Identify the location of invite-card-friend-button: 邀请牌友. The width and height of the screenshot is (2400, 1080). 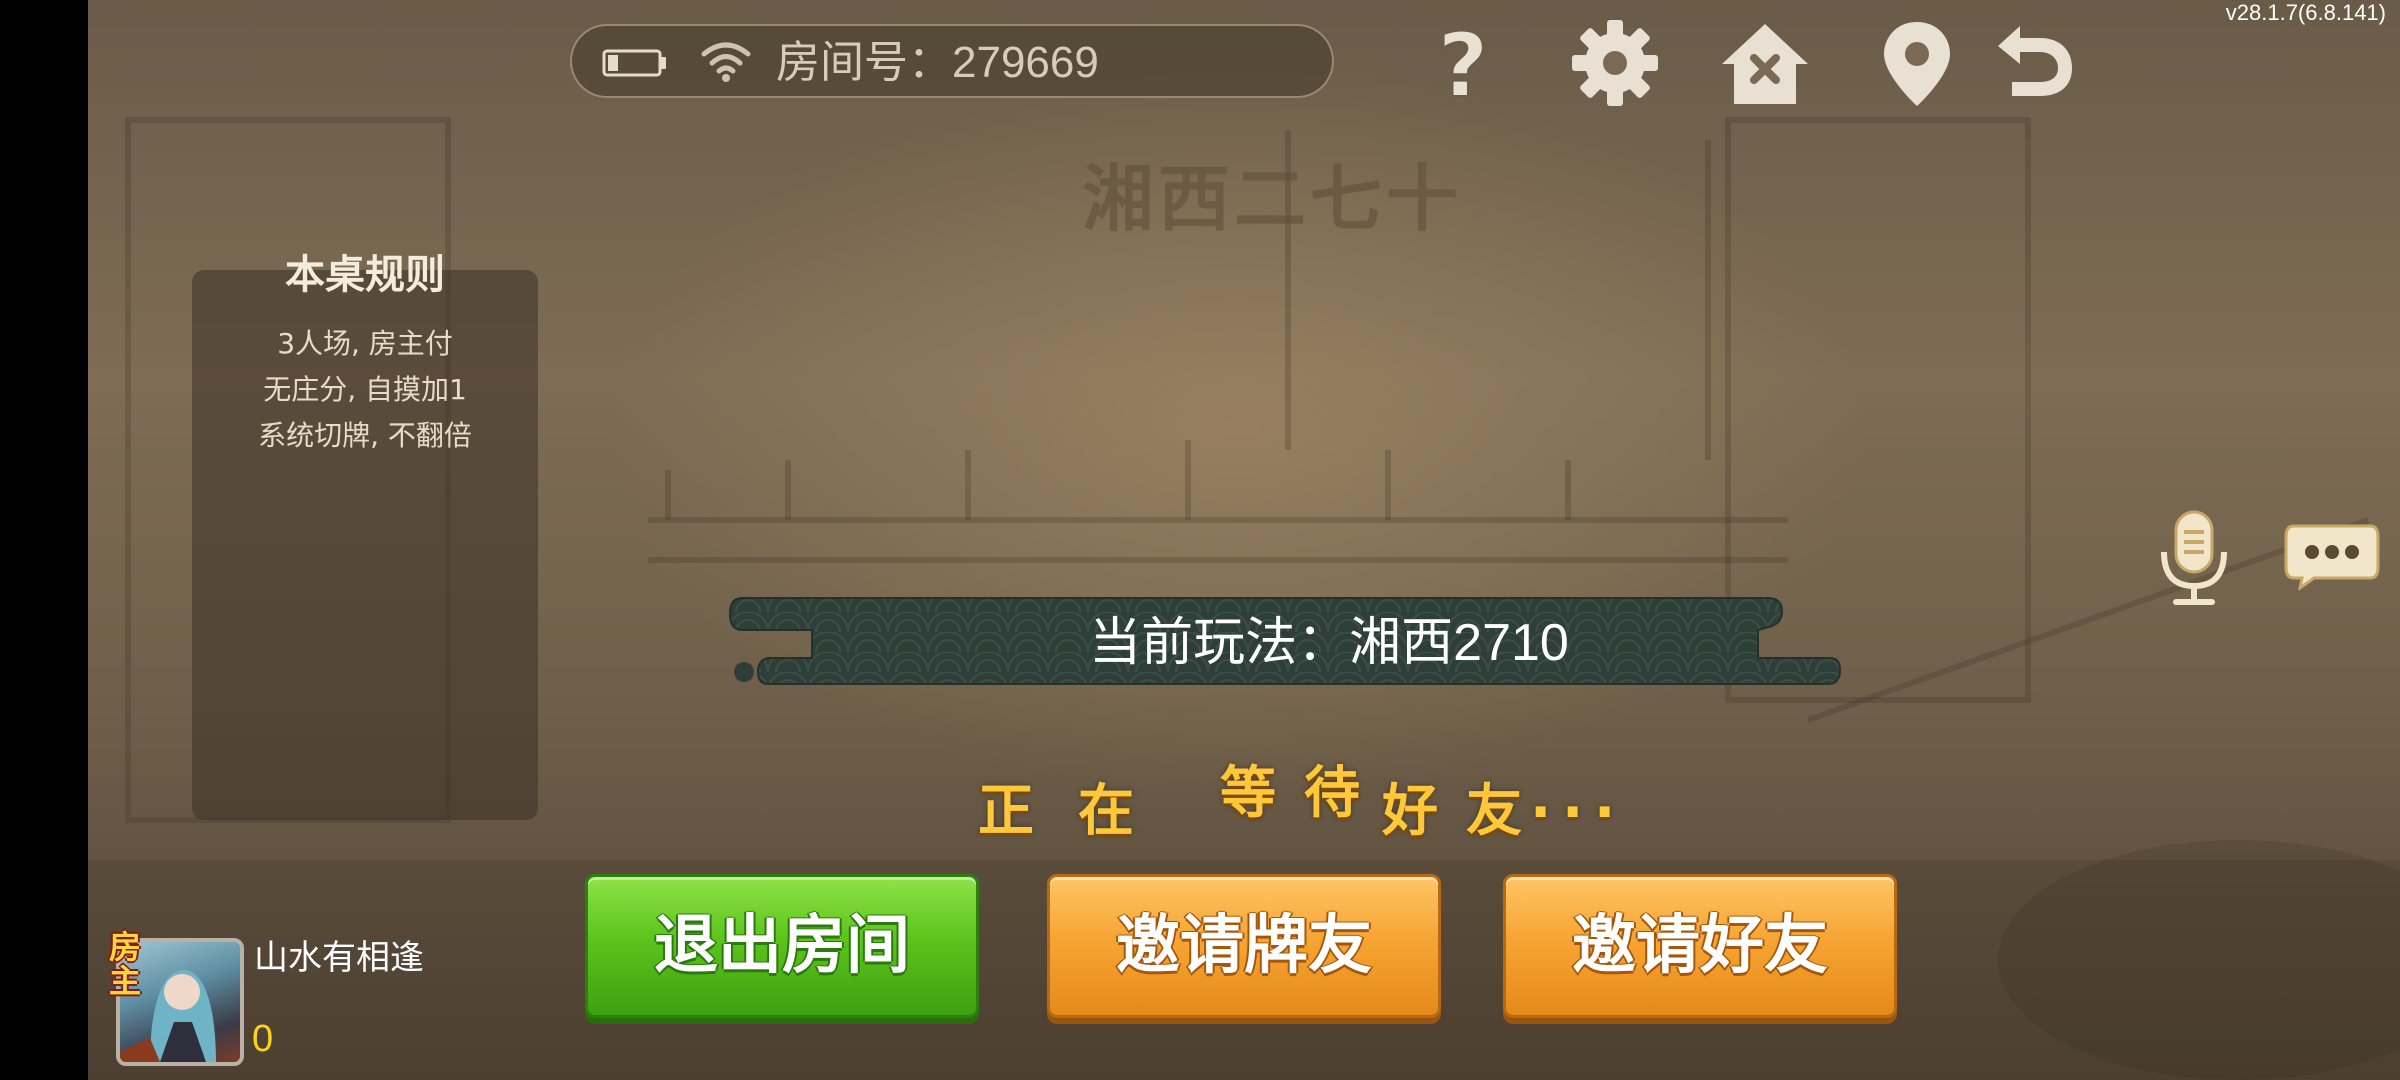
(1244, 946).